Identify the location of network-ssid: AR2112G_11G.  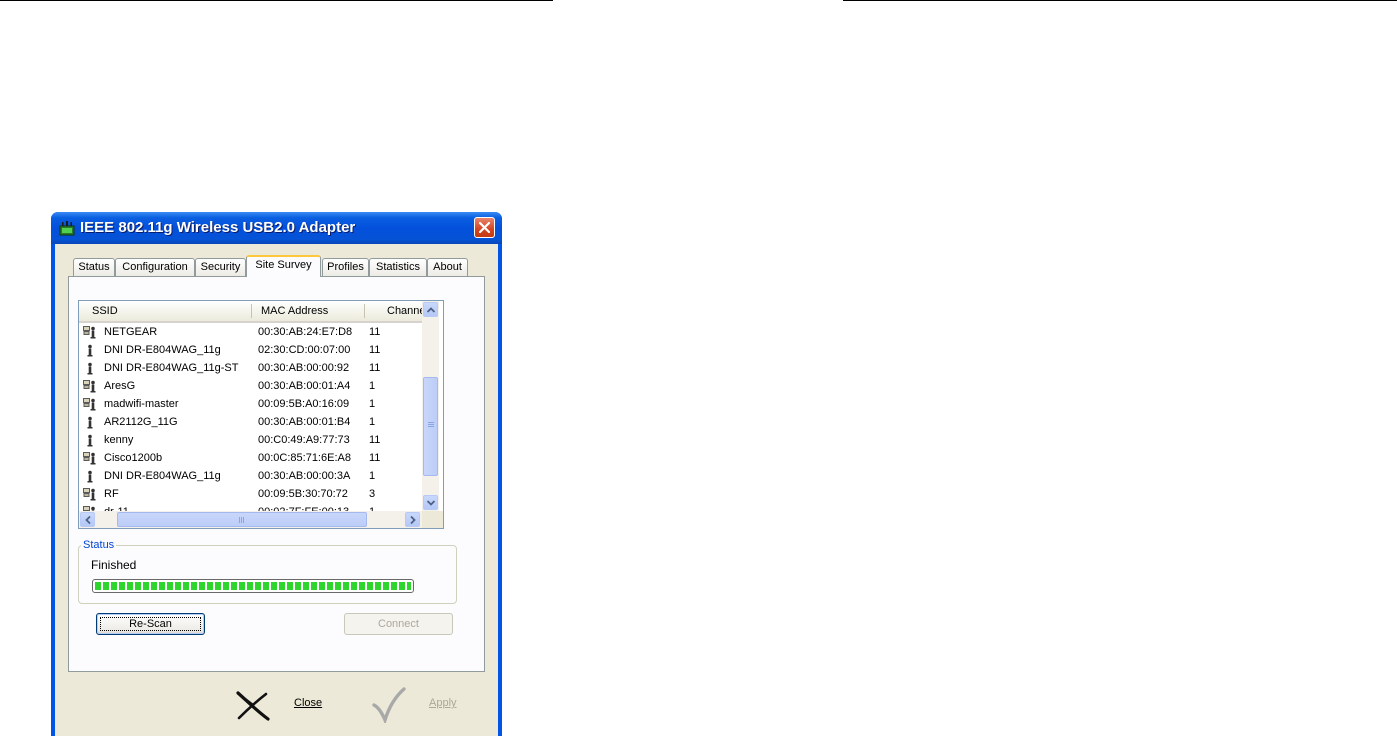
(141, 422).